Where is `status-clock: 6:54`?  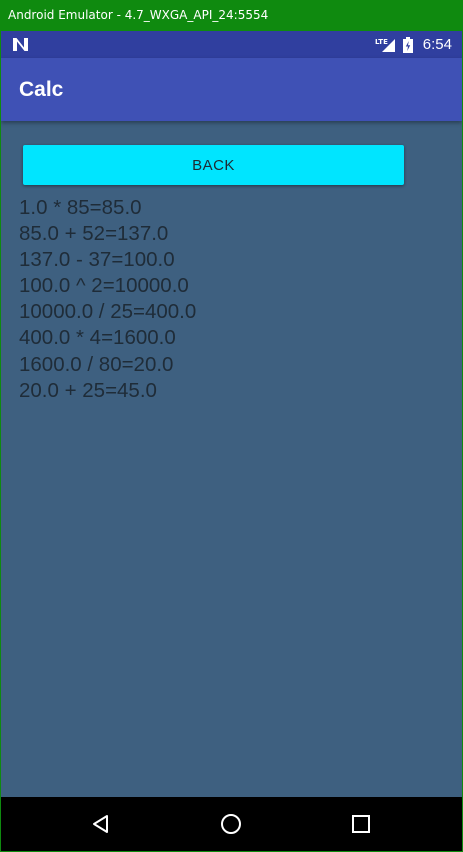
status-clock: 6:54 is located at coordinates (437, 44).